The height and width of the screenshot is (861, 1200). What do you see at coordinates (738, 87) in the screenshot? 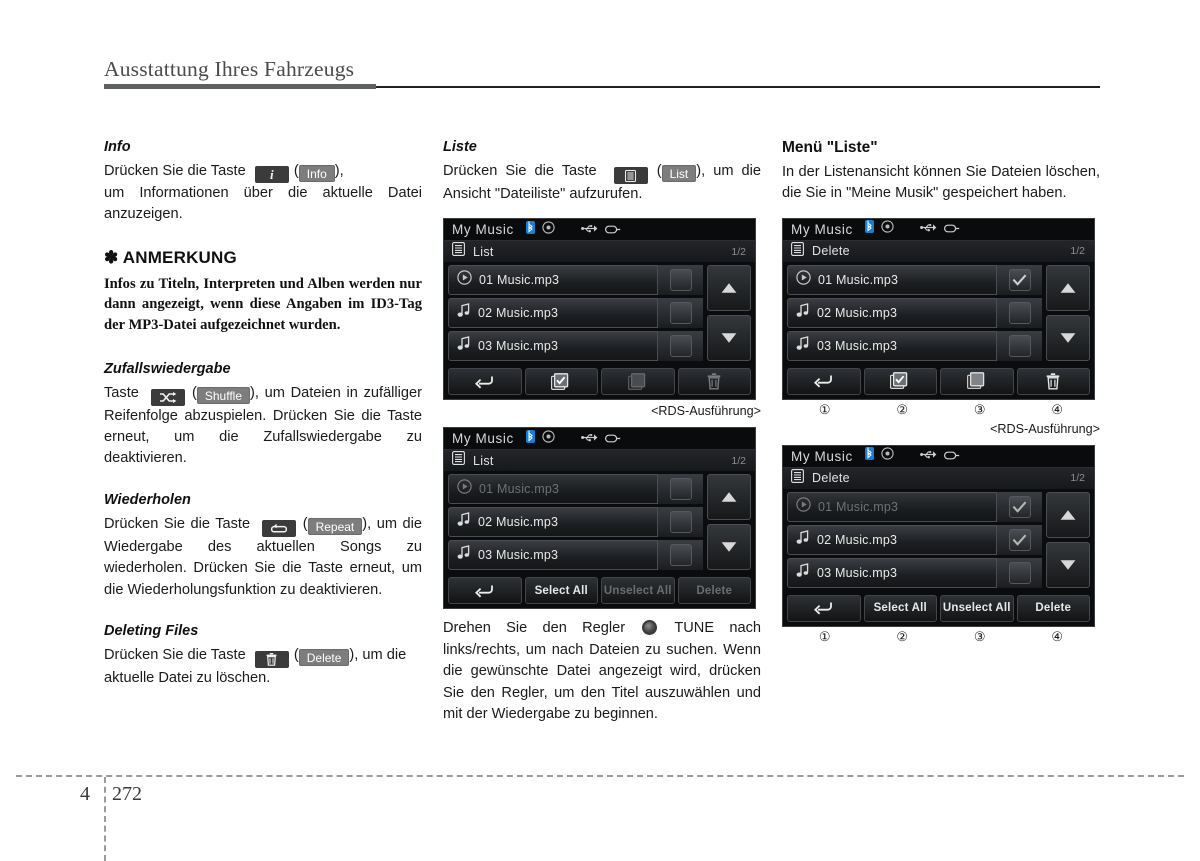
I see `header-rule` at bounding box center [738, 87].